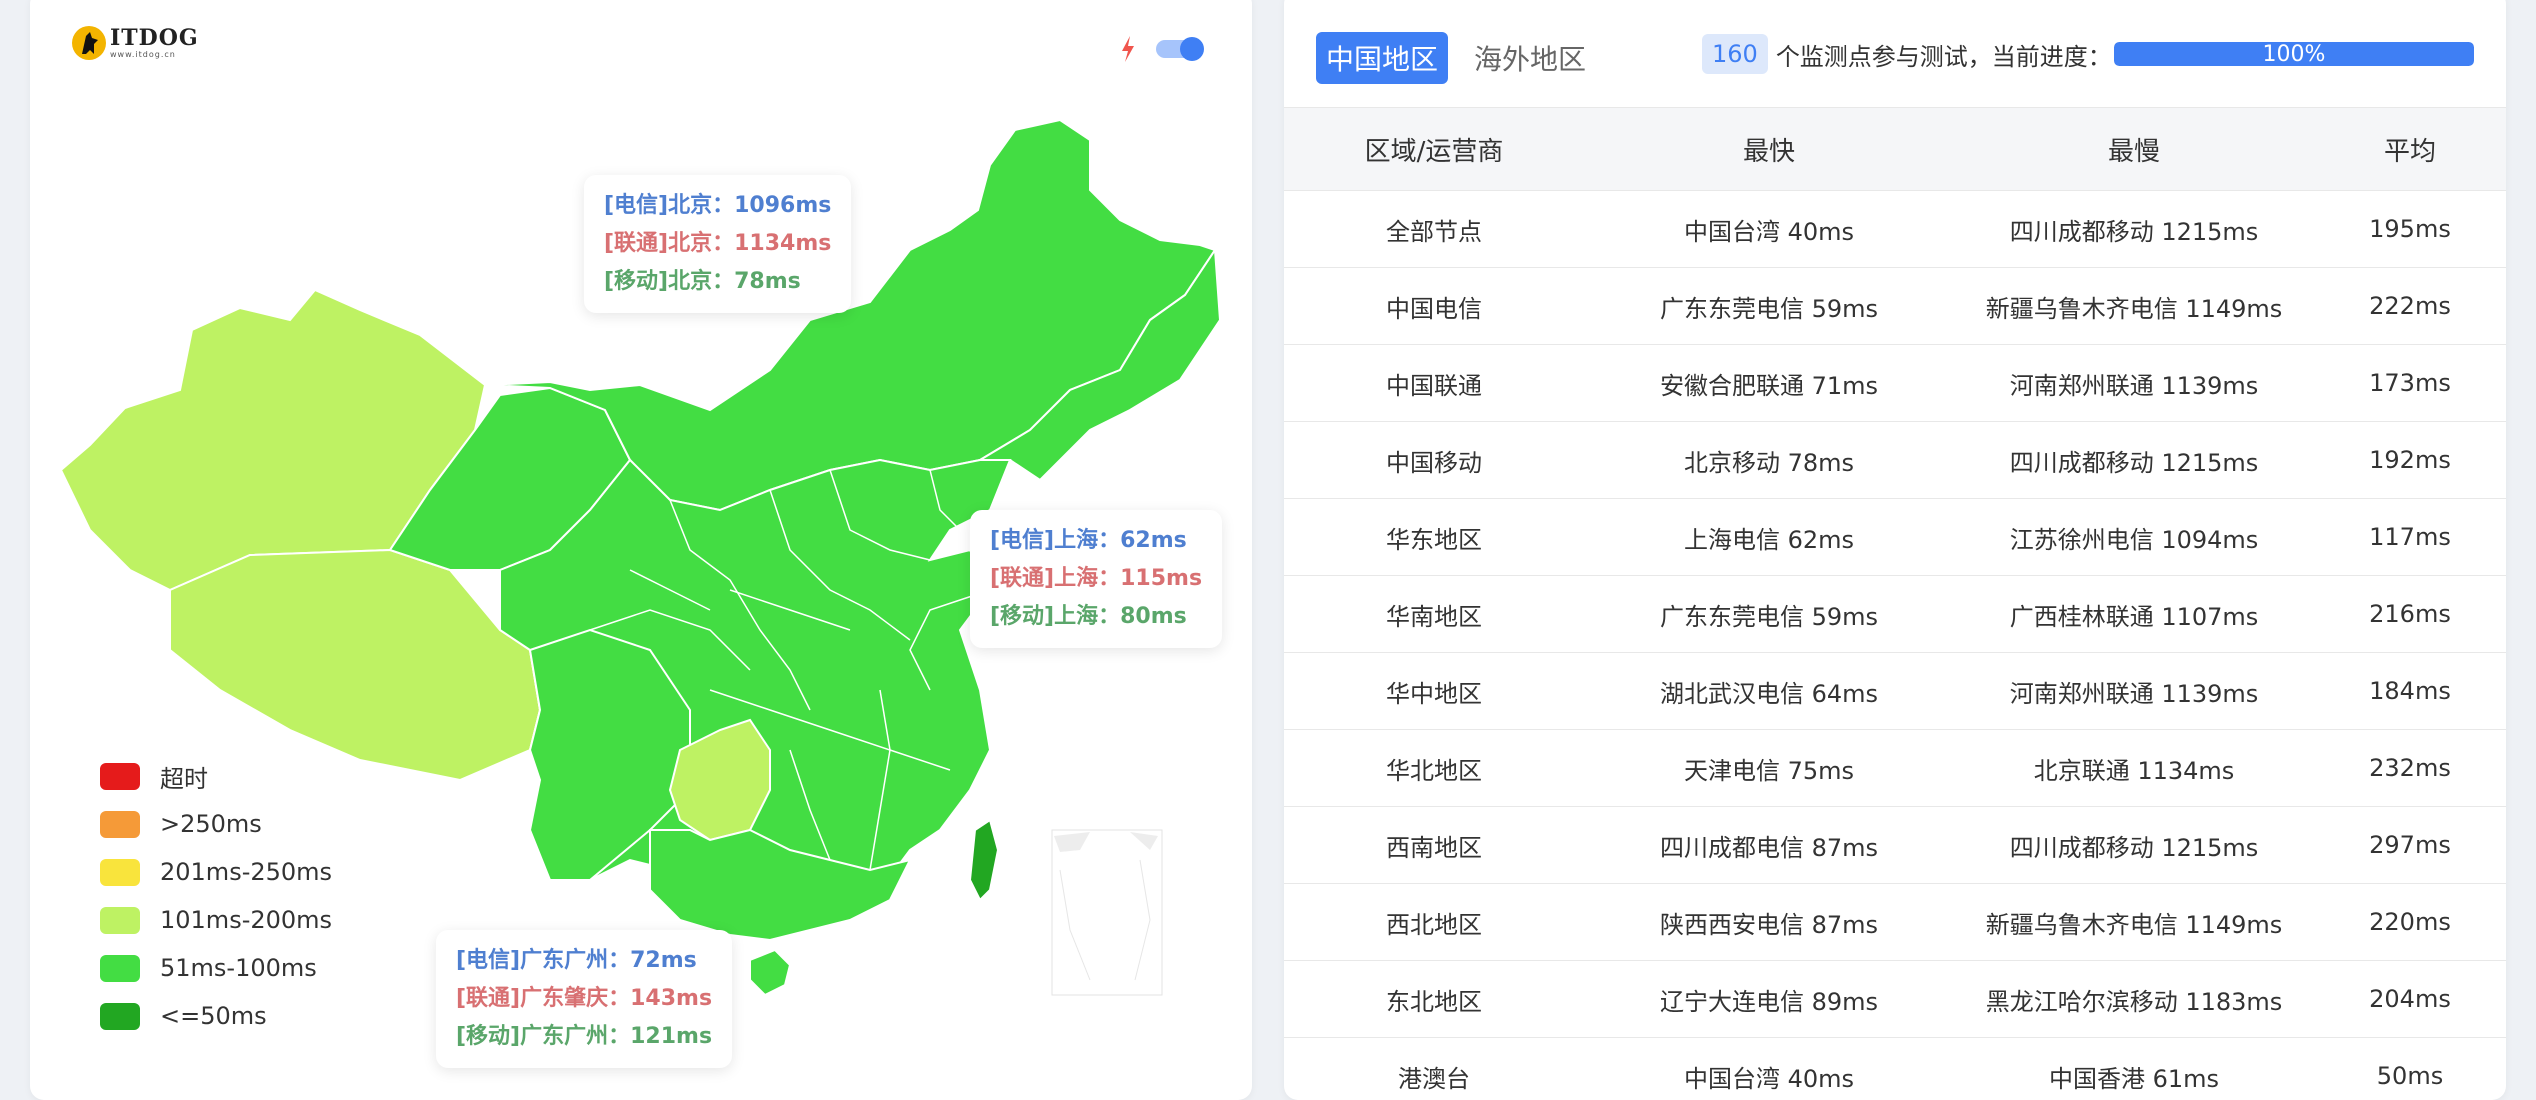 The width and height of the screenshot is (2536, 1100). What do you see at coordinates (1895, 922) in the screenshot?
I see `table-row: 西北地区 陕西西安电信 87ms 新疆乌鲁木齐电信 1149ms 220ms` at bounding box center [1895, 922].